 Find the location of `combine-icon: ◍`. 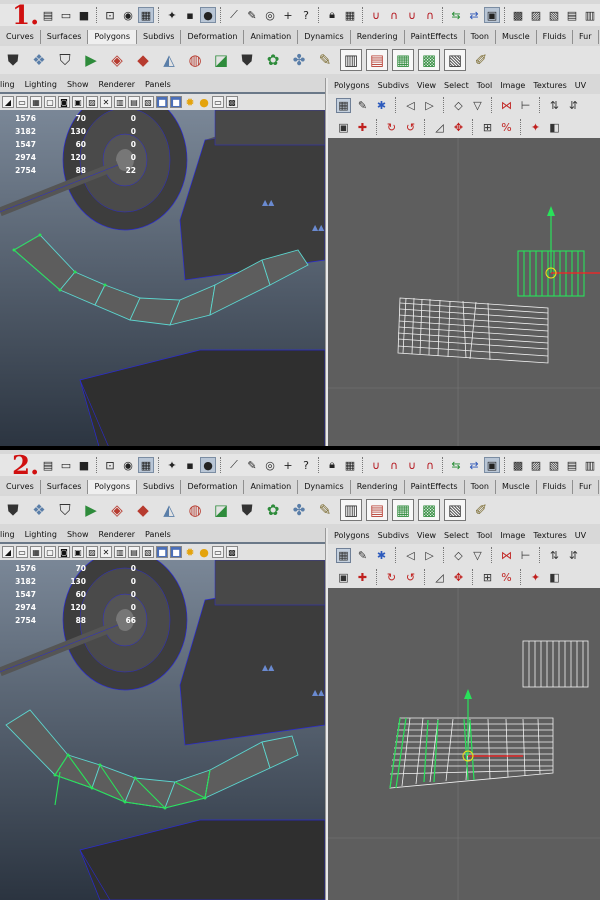

combine-icon: ◍ is located at coordinates (195, 60).